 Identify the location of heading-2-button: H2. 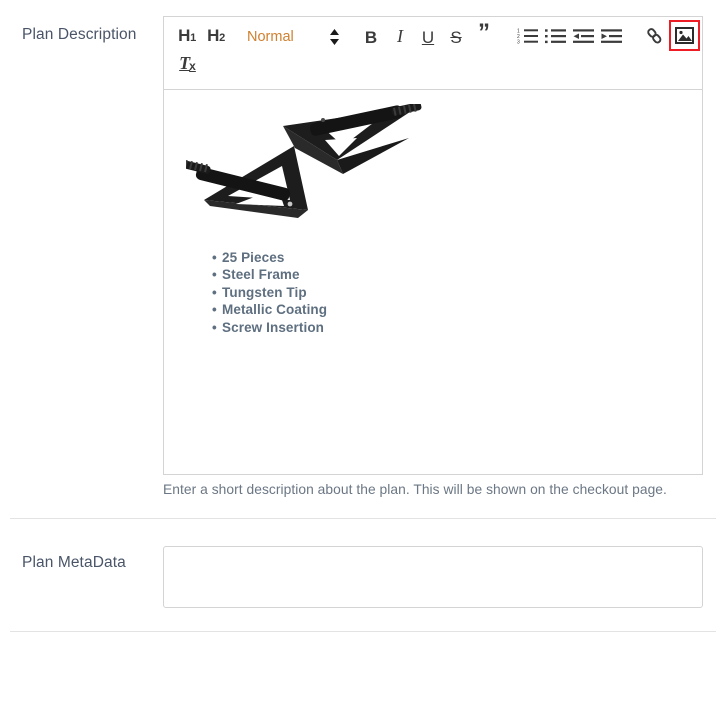
(216, 36).